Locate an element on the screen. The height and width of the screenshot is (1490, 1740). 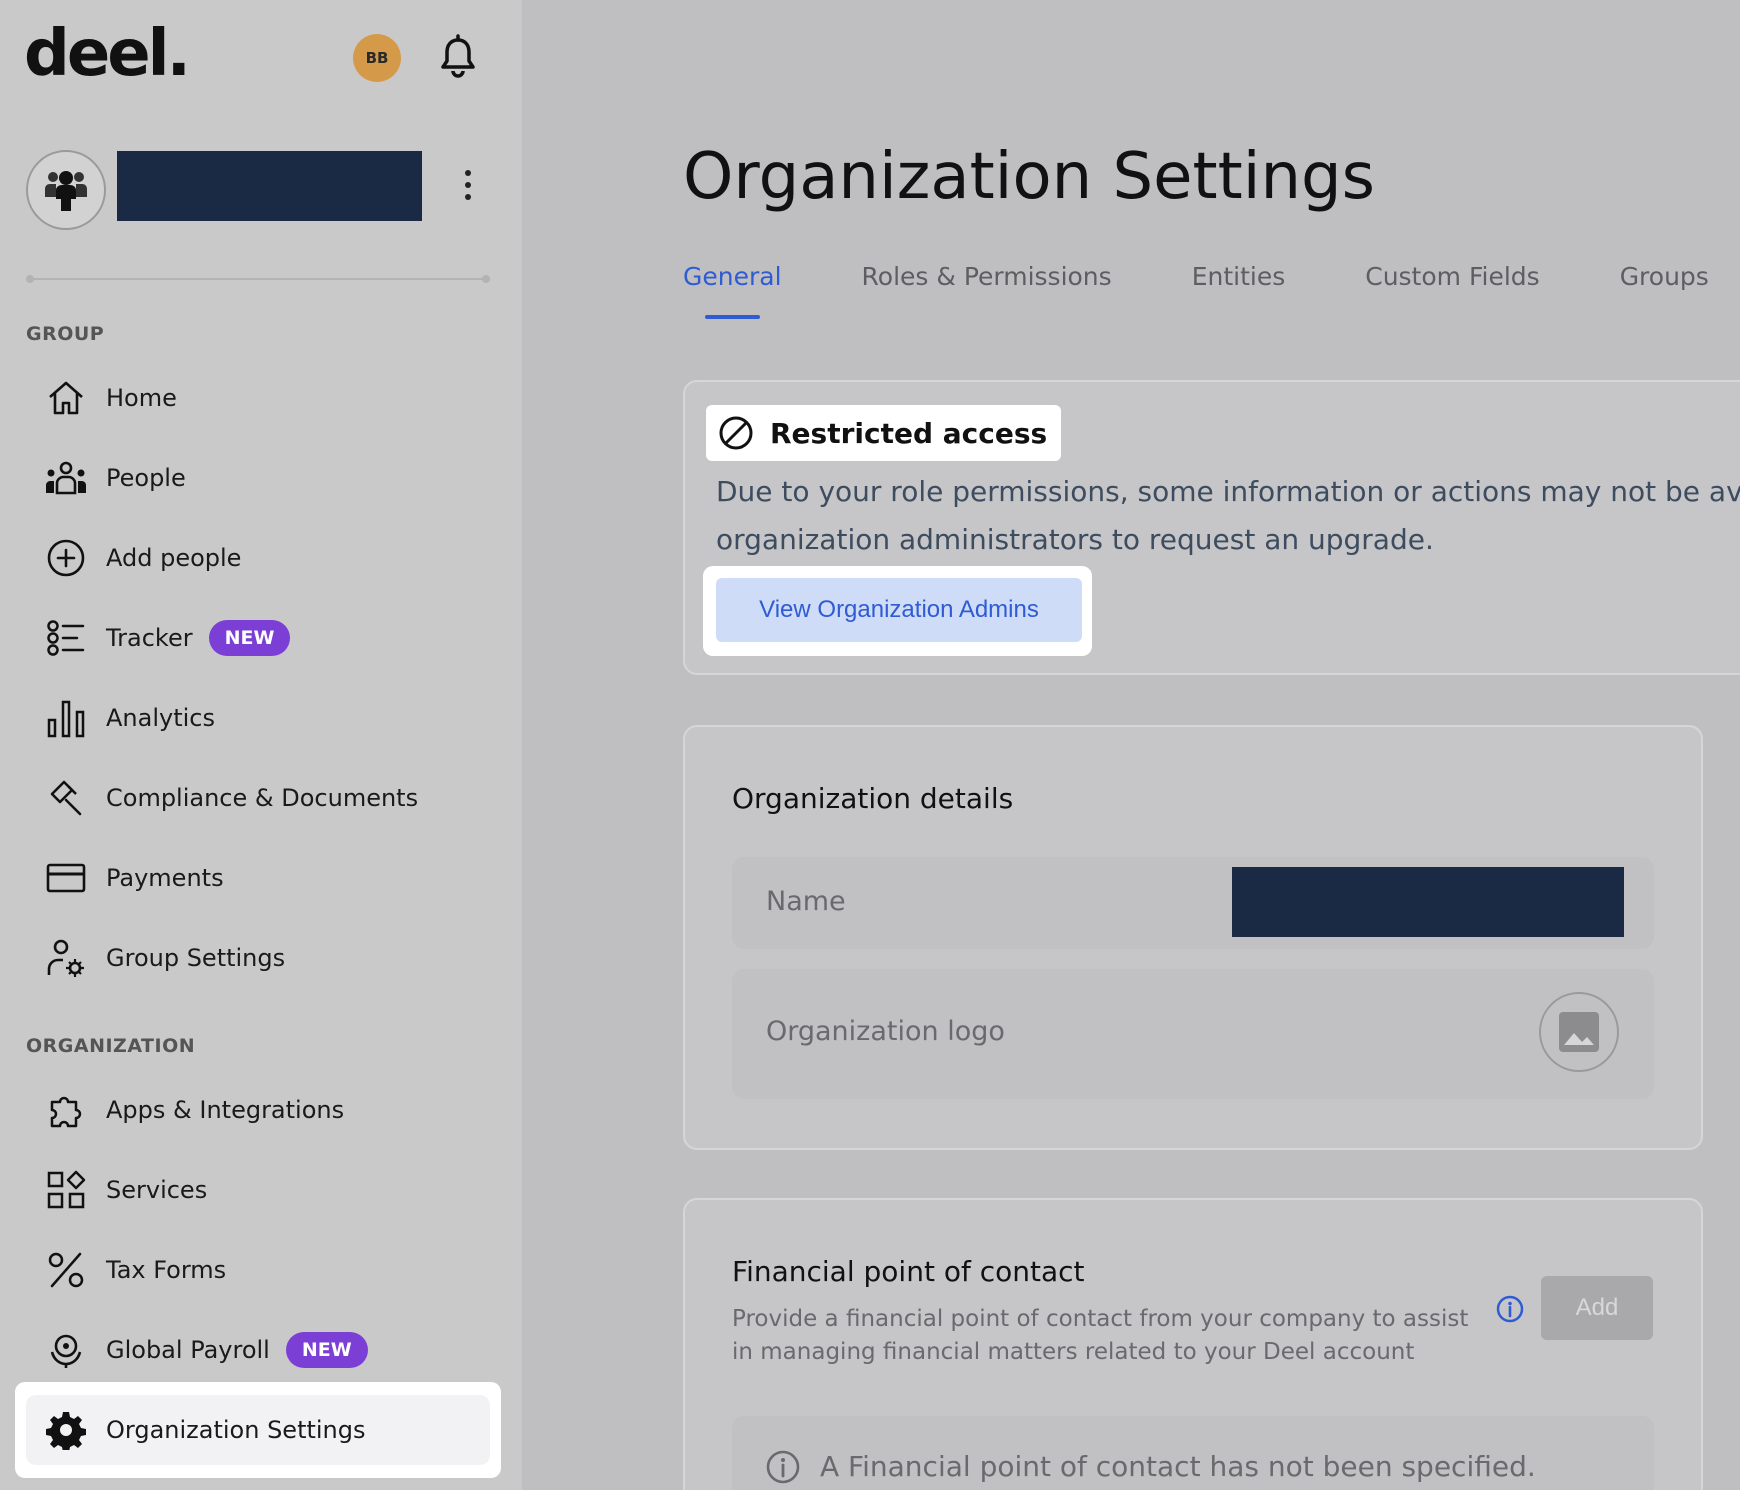
more-options-icon is located at coordinates (468, 190).